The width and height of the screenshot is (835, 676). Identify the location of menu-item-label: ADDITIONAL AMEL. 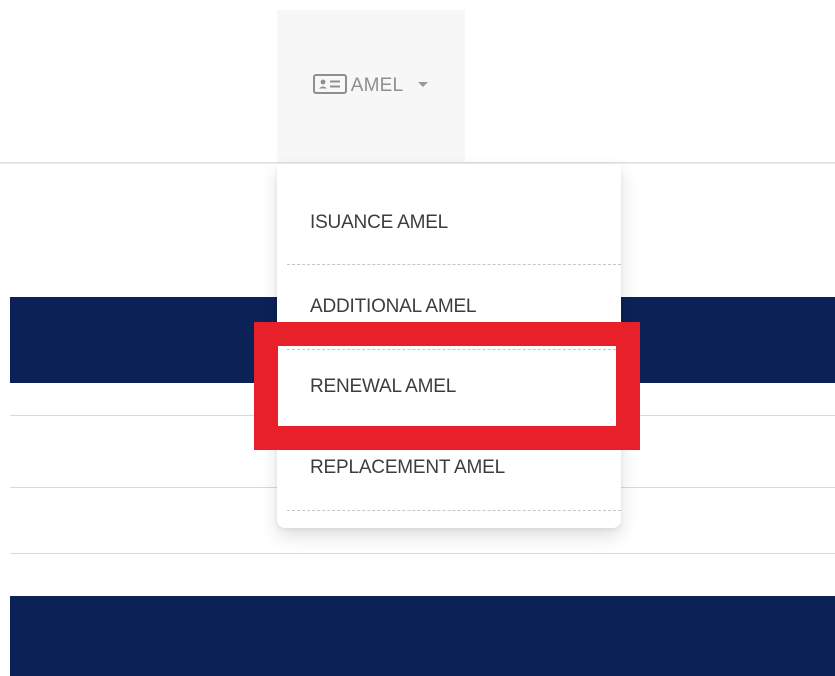
(393, 306).